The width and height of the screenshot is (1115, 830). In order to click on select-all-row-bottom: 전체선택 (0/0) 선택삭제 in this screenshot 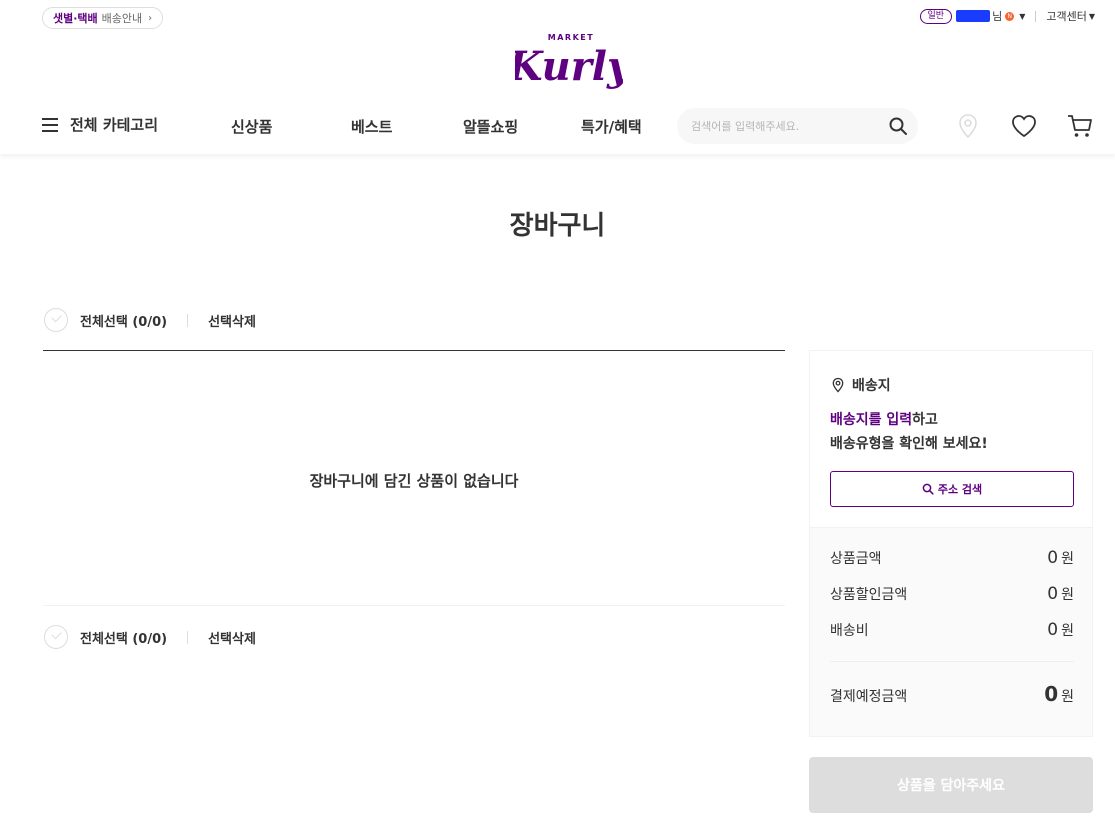, I will do `click(150, 637)`.